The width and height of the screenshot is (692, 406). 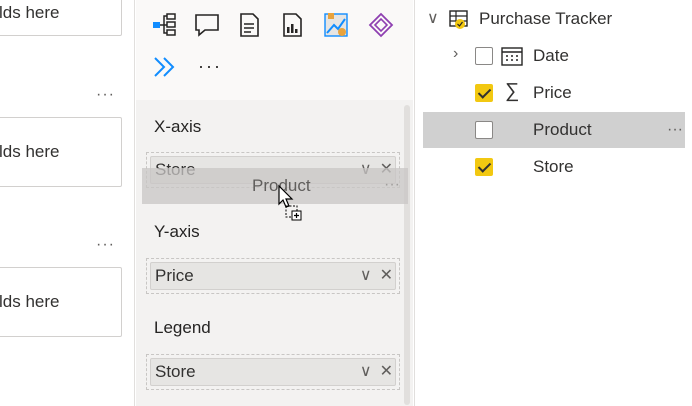 I want to click on table-purchase-tracker: ∨ Purchase Tracker, so click(x=553, y=19).